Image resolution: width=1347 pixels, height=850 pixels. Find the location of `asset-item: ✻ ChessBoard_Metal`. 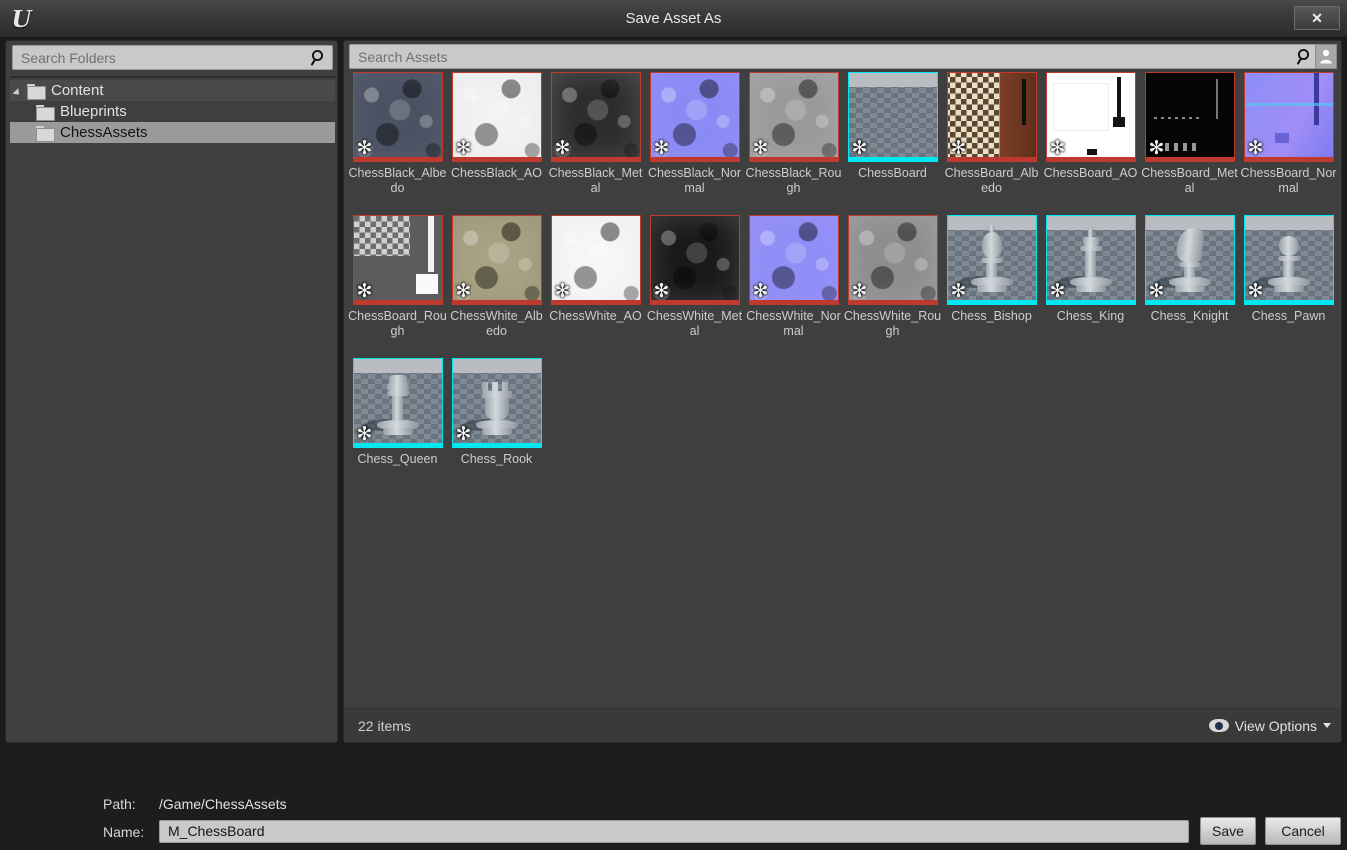

asset-item: ✻ ChessBoard_Metal is located at coordinates (1189, 134).